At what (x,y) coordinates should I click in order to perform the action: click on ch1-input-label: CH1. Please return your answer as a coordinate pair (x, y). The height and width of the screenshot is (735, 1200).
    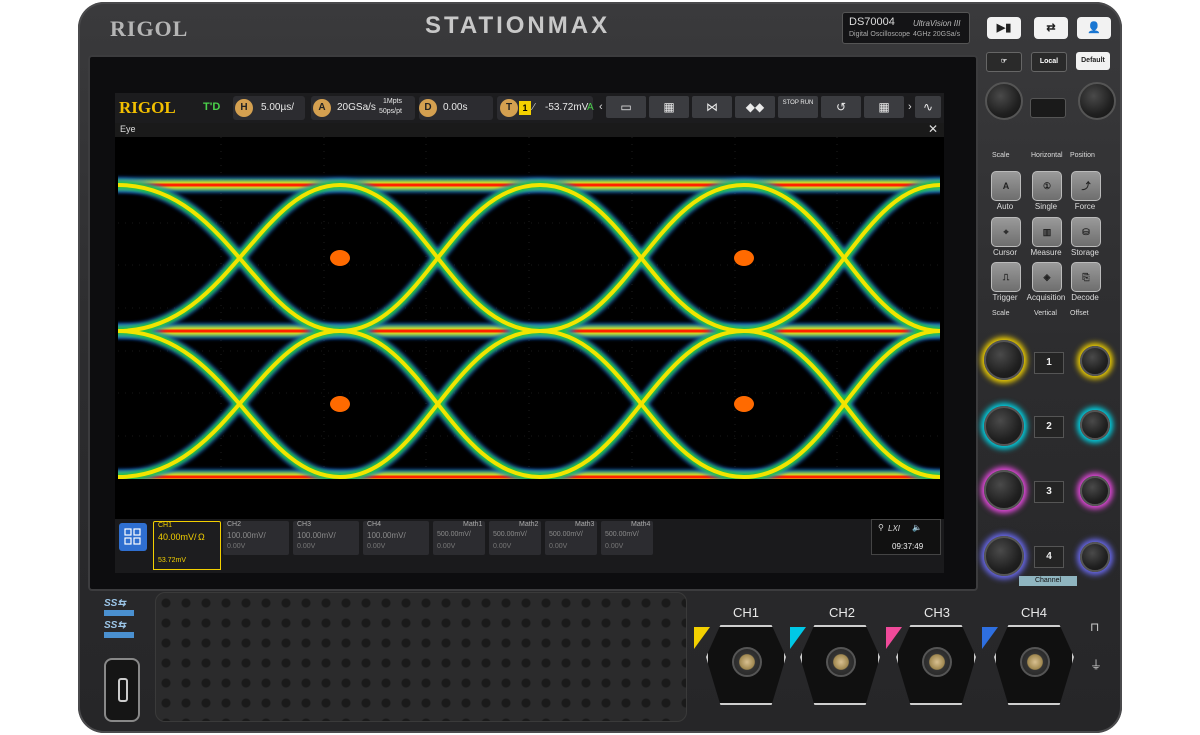
    Looking at the image, I should click on (746, 612).